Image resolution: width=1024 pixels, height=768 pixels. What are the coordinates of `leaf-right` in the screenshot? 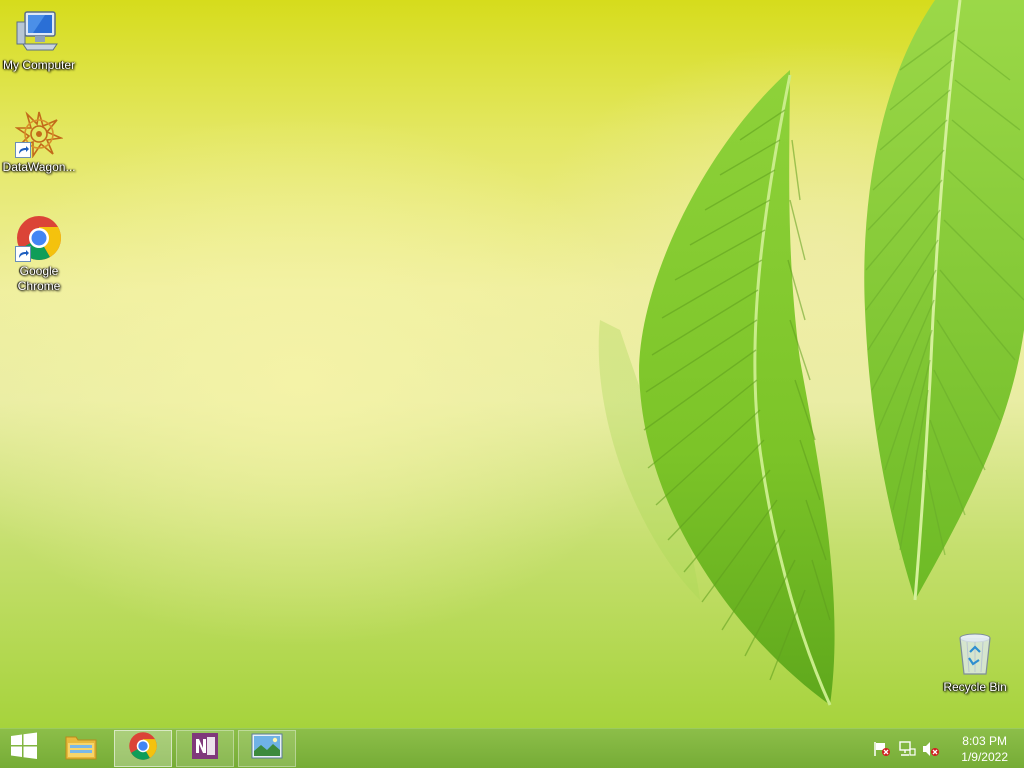 It's located at (944, 300).